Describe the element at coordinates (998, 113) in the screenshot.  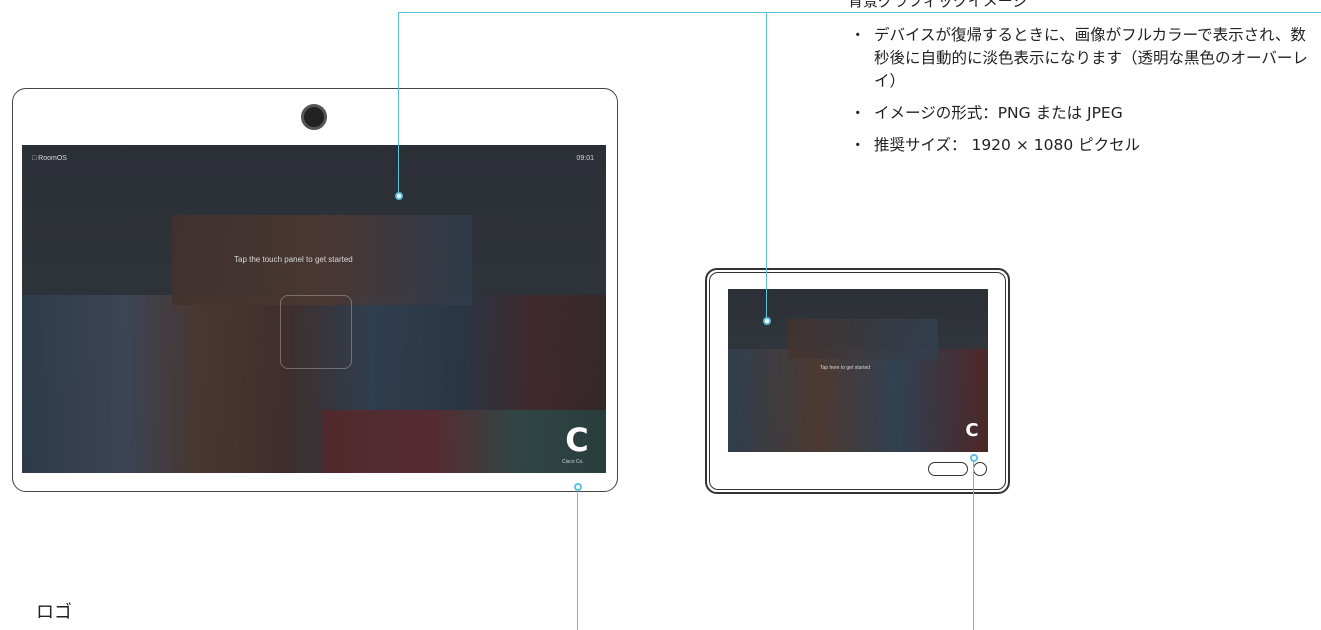
I see `bullet-text: イメージの形式：PNG または JPEG` at that location.